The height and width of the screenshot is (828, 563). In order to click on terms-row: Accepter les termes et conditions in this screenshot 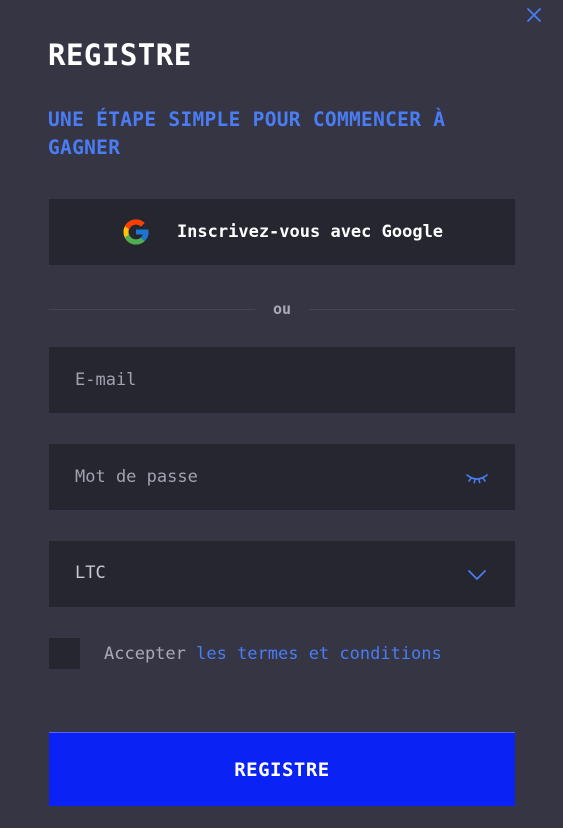, I will do `click(245, 653)`.